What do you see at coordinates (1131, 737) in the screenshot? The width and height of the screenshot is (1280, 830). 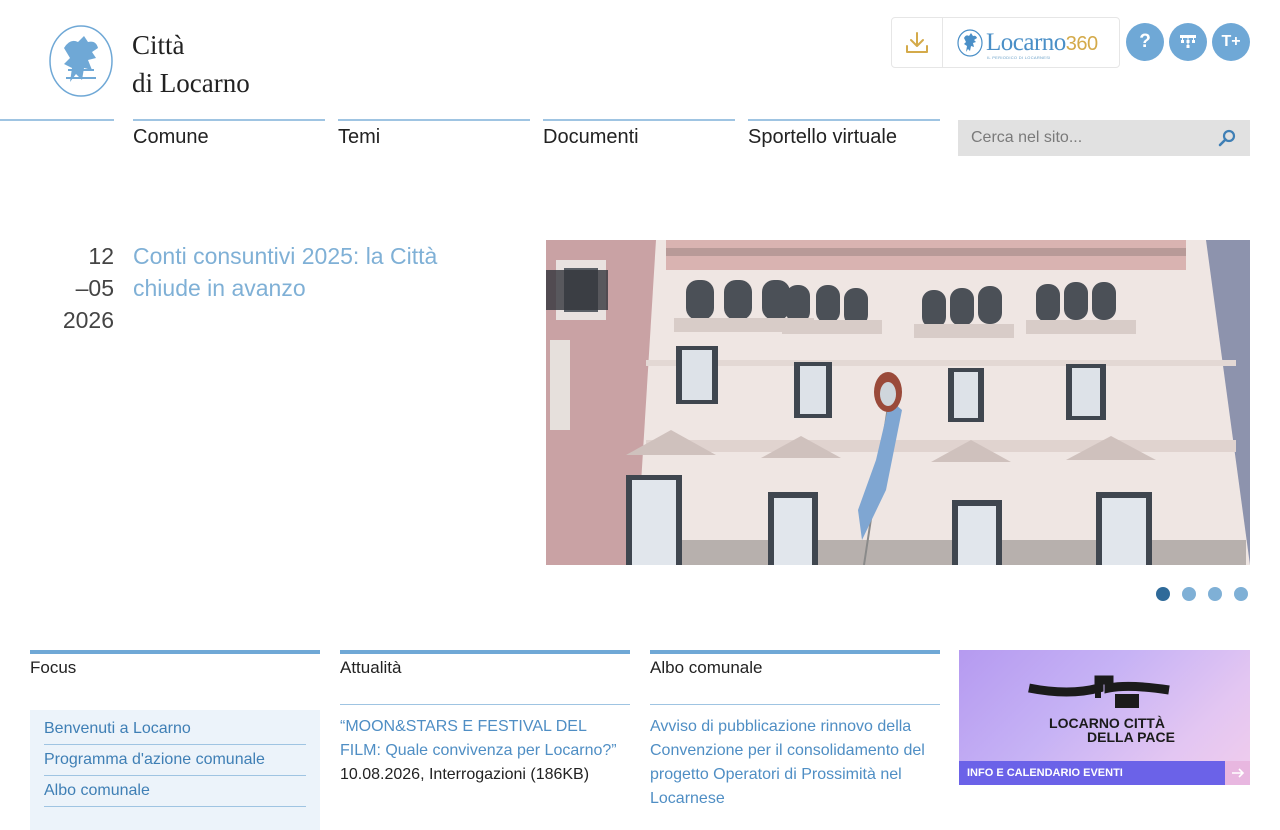 I see `promo-line2: DELLA PACE` at bounding box center [1131, 737].